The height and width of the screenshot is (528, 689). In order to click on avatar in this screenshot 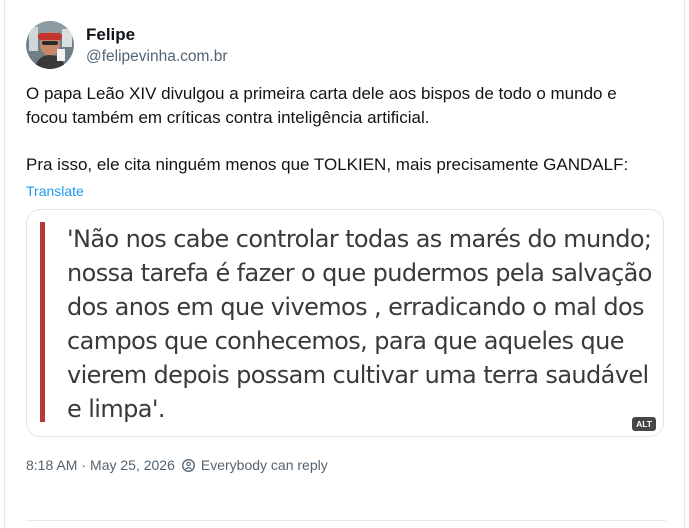, I will do `click(50, 45)`.